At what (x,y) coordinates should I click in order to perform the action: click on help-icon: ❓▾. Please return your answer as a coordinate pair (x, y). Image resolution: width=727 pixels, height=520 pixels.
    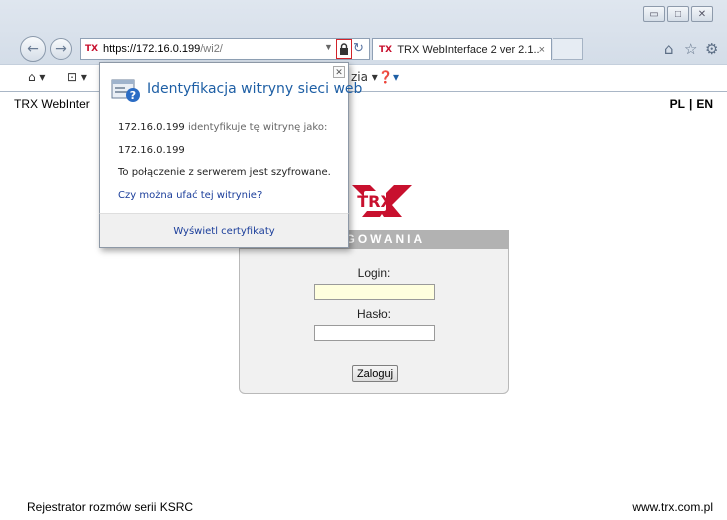
    Looking at the image, I should click on (388, 77).